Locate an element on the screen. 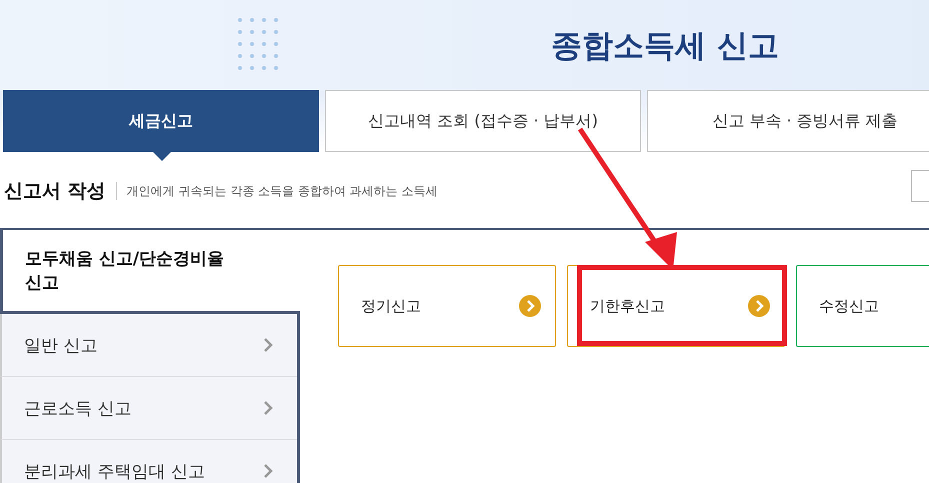 The height and width of the screenshot is (483, 929). tab: 신고내역 조회 (접수증 · 납부서) is located at coordinates (483, 121).